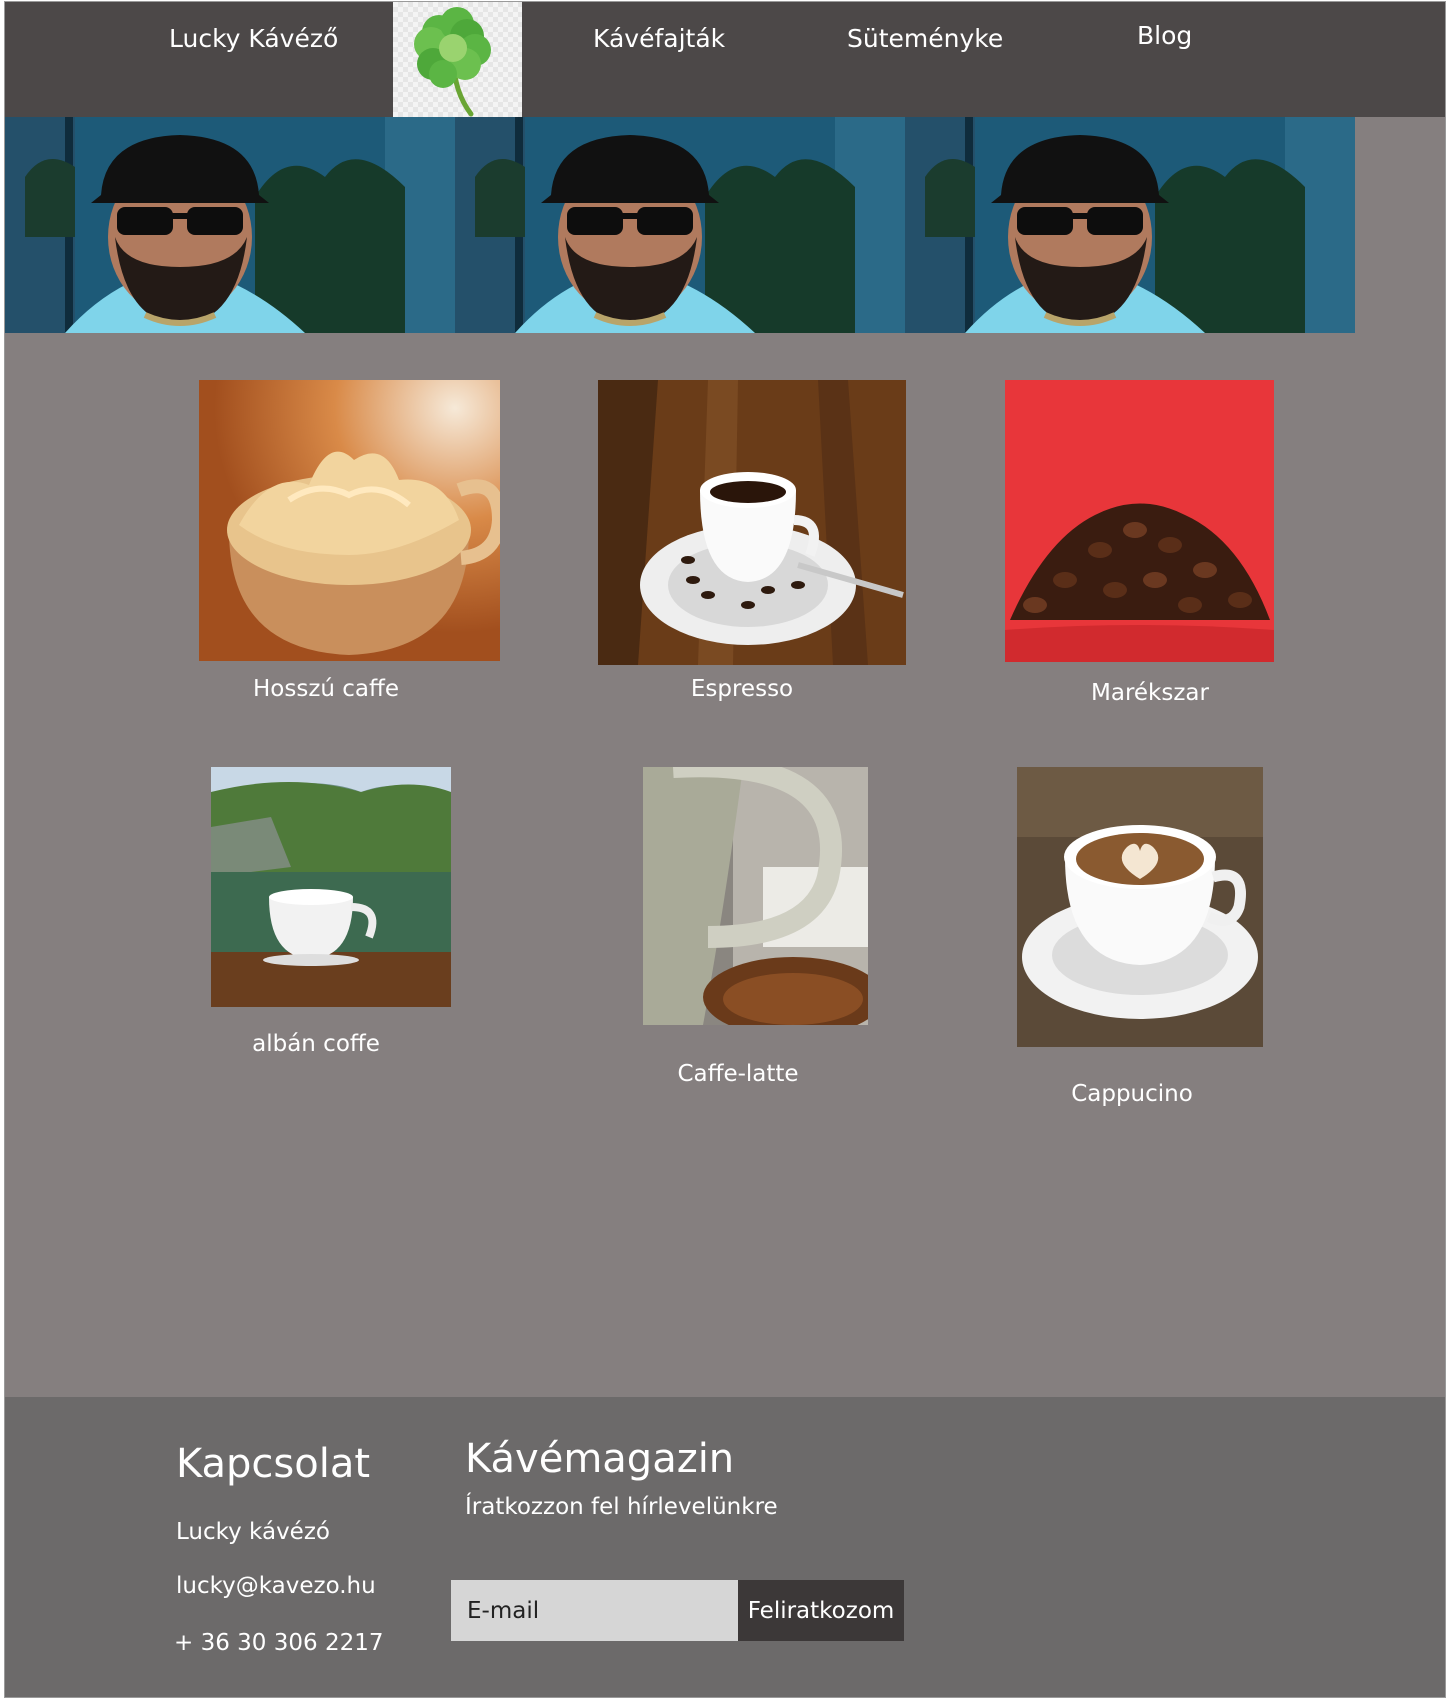 The width and height of the screenshot is (1448, 1702). What do you see at coordinates (752, 522) in the screenshot?
I see `espresso-cup-image` at bounding box center [752, 522].